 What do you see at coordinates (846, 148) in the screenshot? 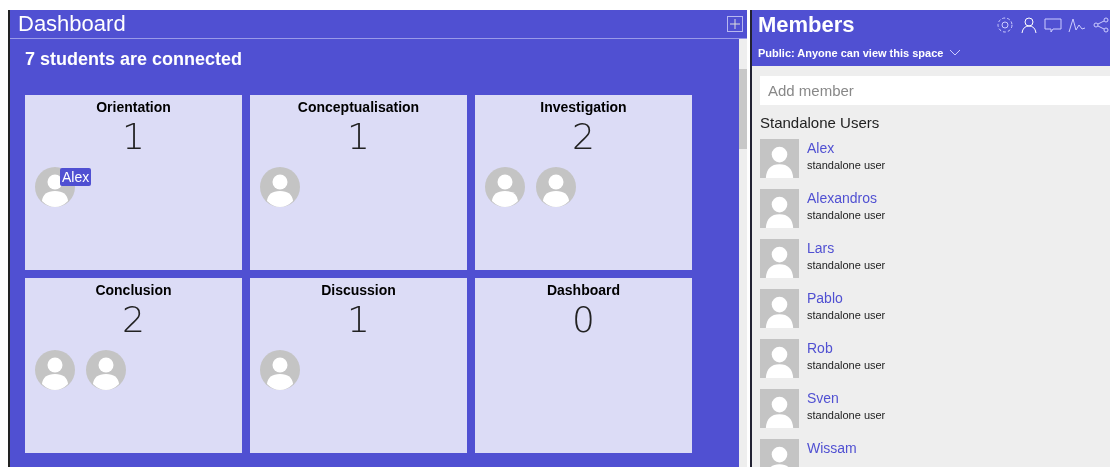
I see `member-name: Alex` at bounding box center [846, 148].